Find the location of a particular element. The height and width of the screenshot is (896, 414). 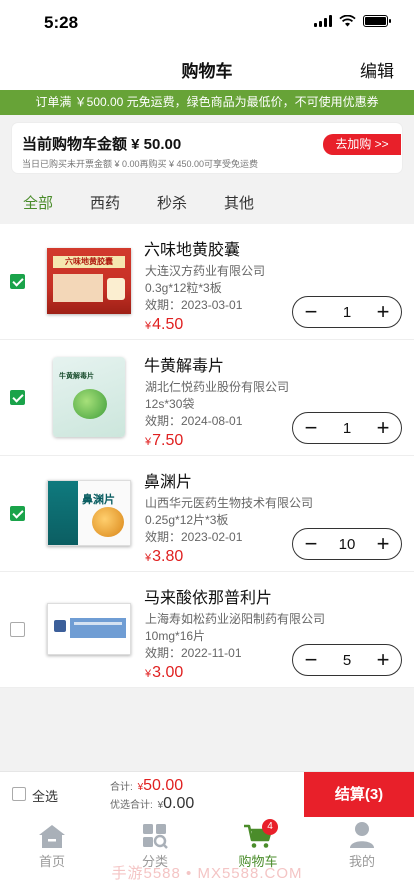

product-price: ¥7.50 is located at coordinates (164, 440).